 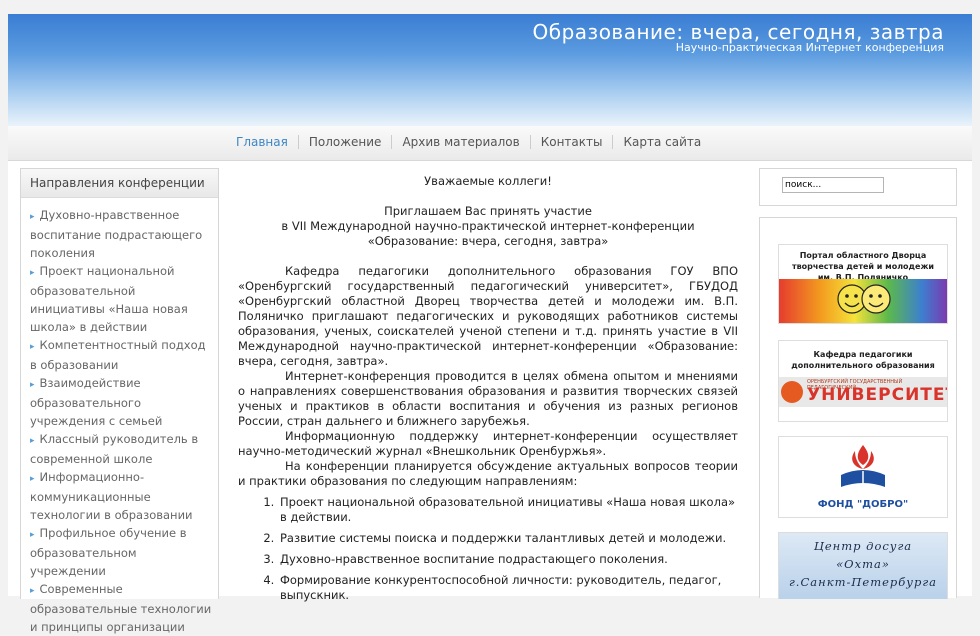 I want to click on nav-contacts: Контакты, so click(x=571, y=142).